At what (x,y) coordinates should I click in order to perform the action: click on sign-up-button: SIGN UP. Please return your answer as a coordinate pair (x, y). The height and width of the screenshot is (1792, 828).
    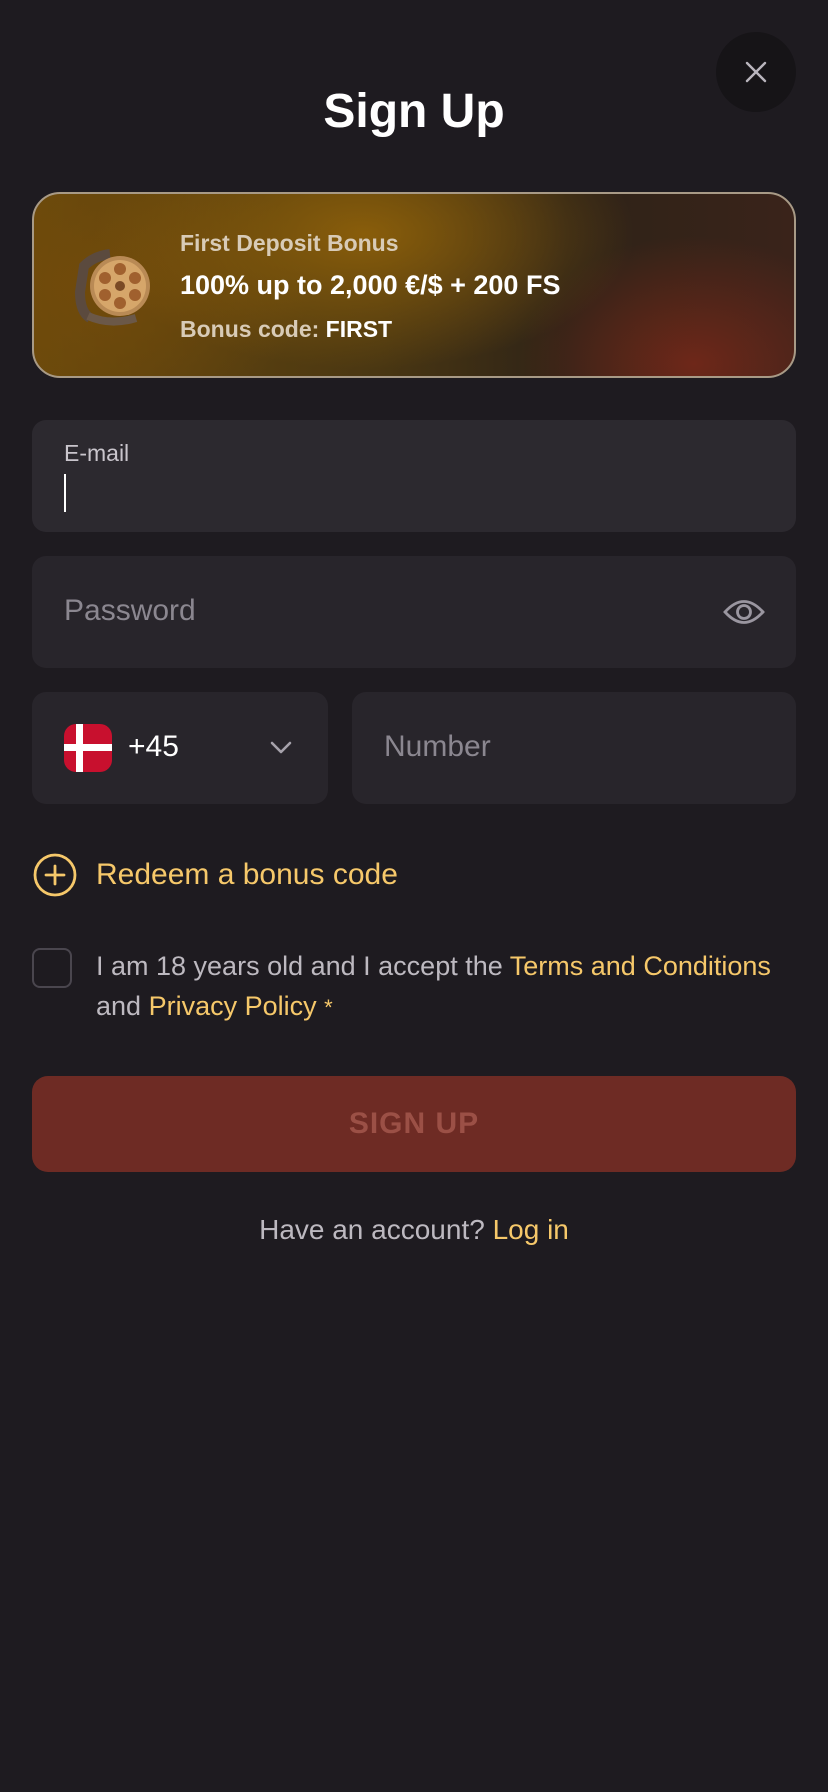
    Looking at the image, I should click on (414, 1124).